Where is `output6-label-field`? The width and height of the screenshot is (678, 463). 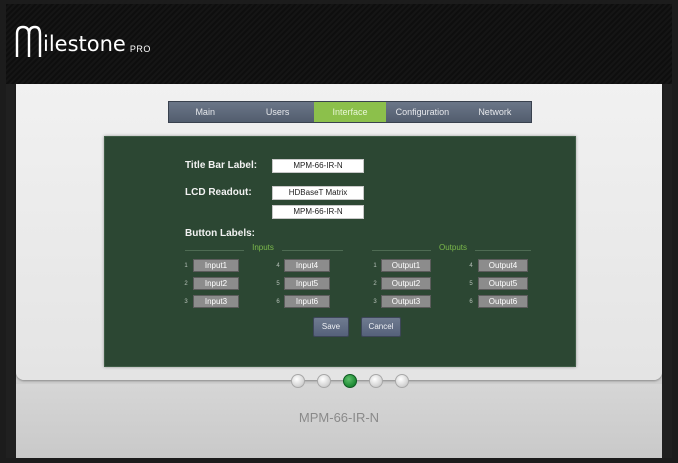
output6-label-field is located at coordinates (503, 301).